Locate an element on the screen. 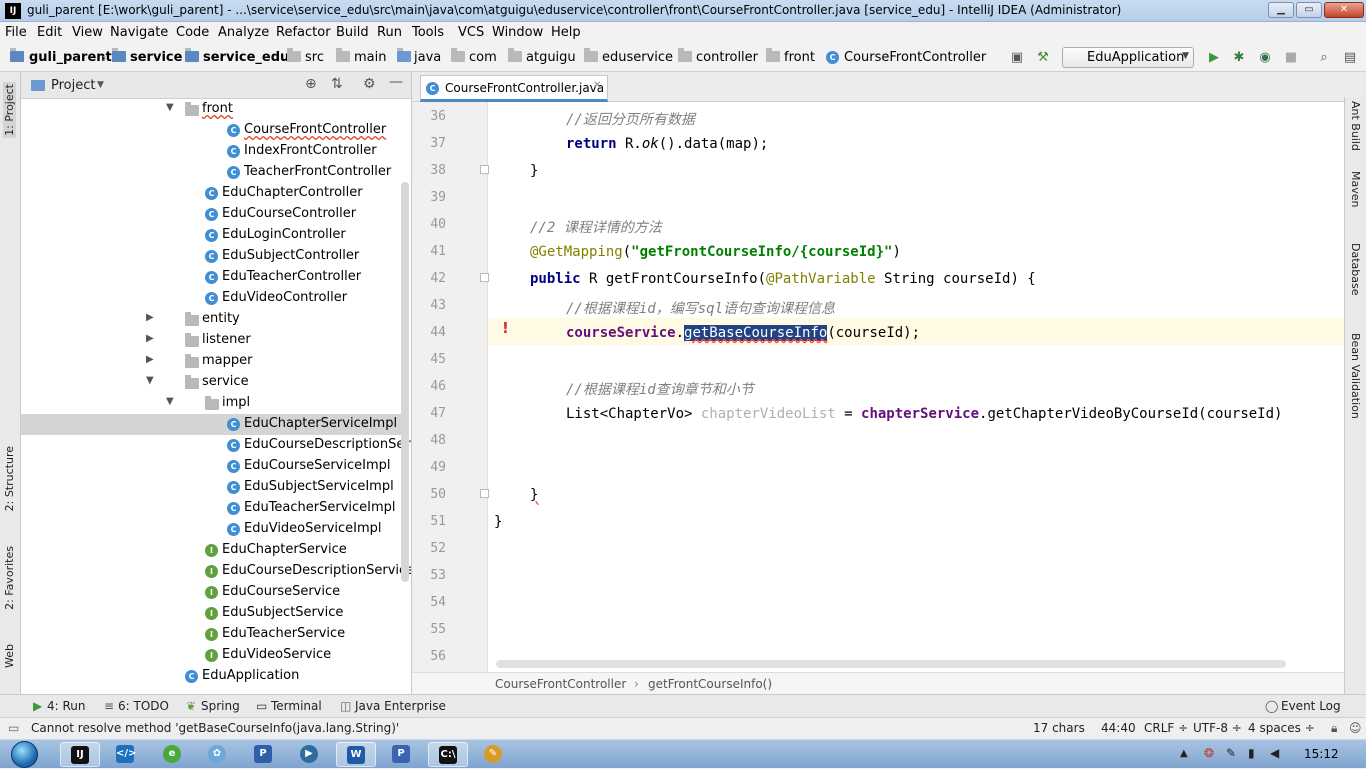 This screenshot has width=1366, height=769. inspector-icon: ☺ is located at coordinates (1355, 728).